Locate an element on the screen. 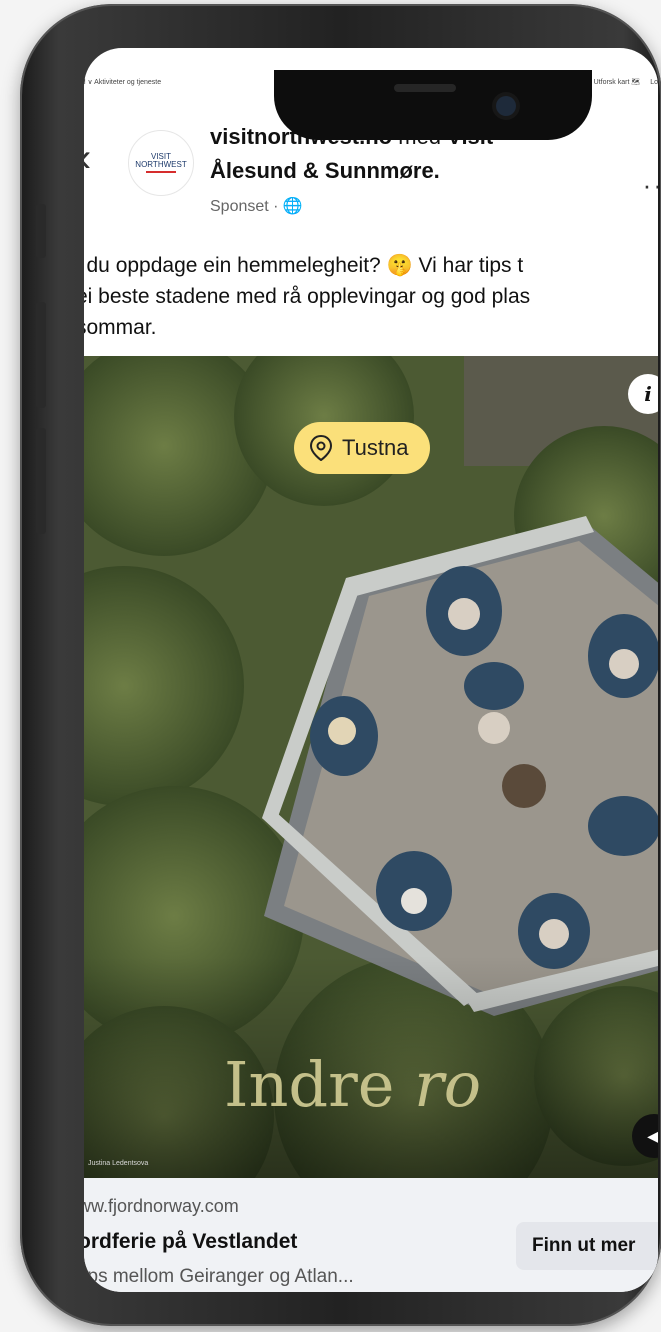 The height and width of the screenshot is (1332, 661). avatar: VISIT NORTHWEST is located at coordinates (161, 163).